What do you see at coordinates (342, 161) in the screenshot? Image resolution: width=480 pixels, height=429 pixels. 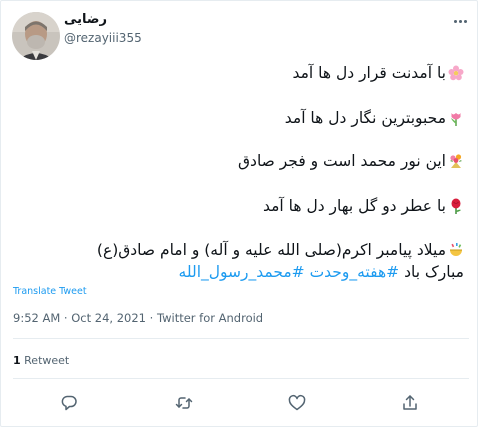 I see `tweet-line-3-text: این نور محمد است و فجر صادق` at bounding box center [342, 161].